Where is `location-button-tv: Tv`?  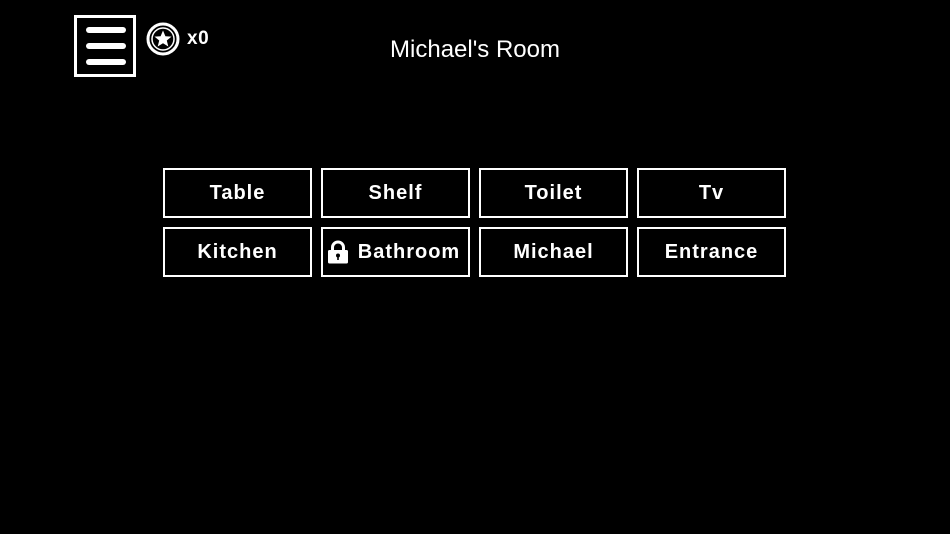
location-button-tv: Tv is located at coordinates (711, 193).